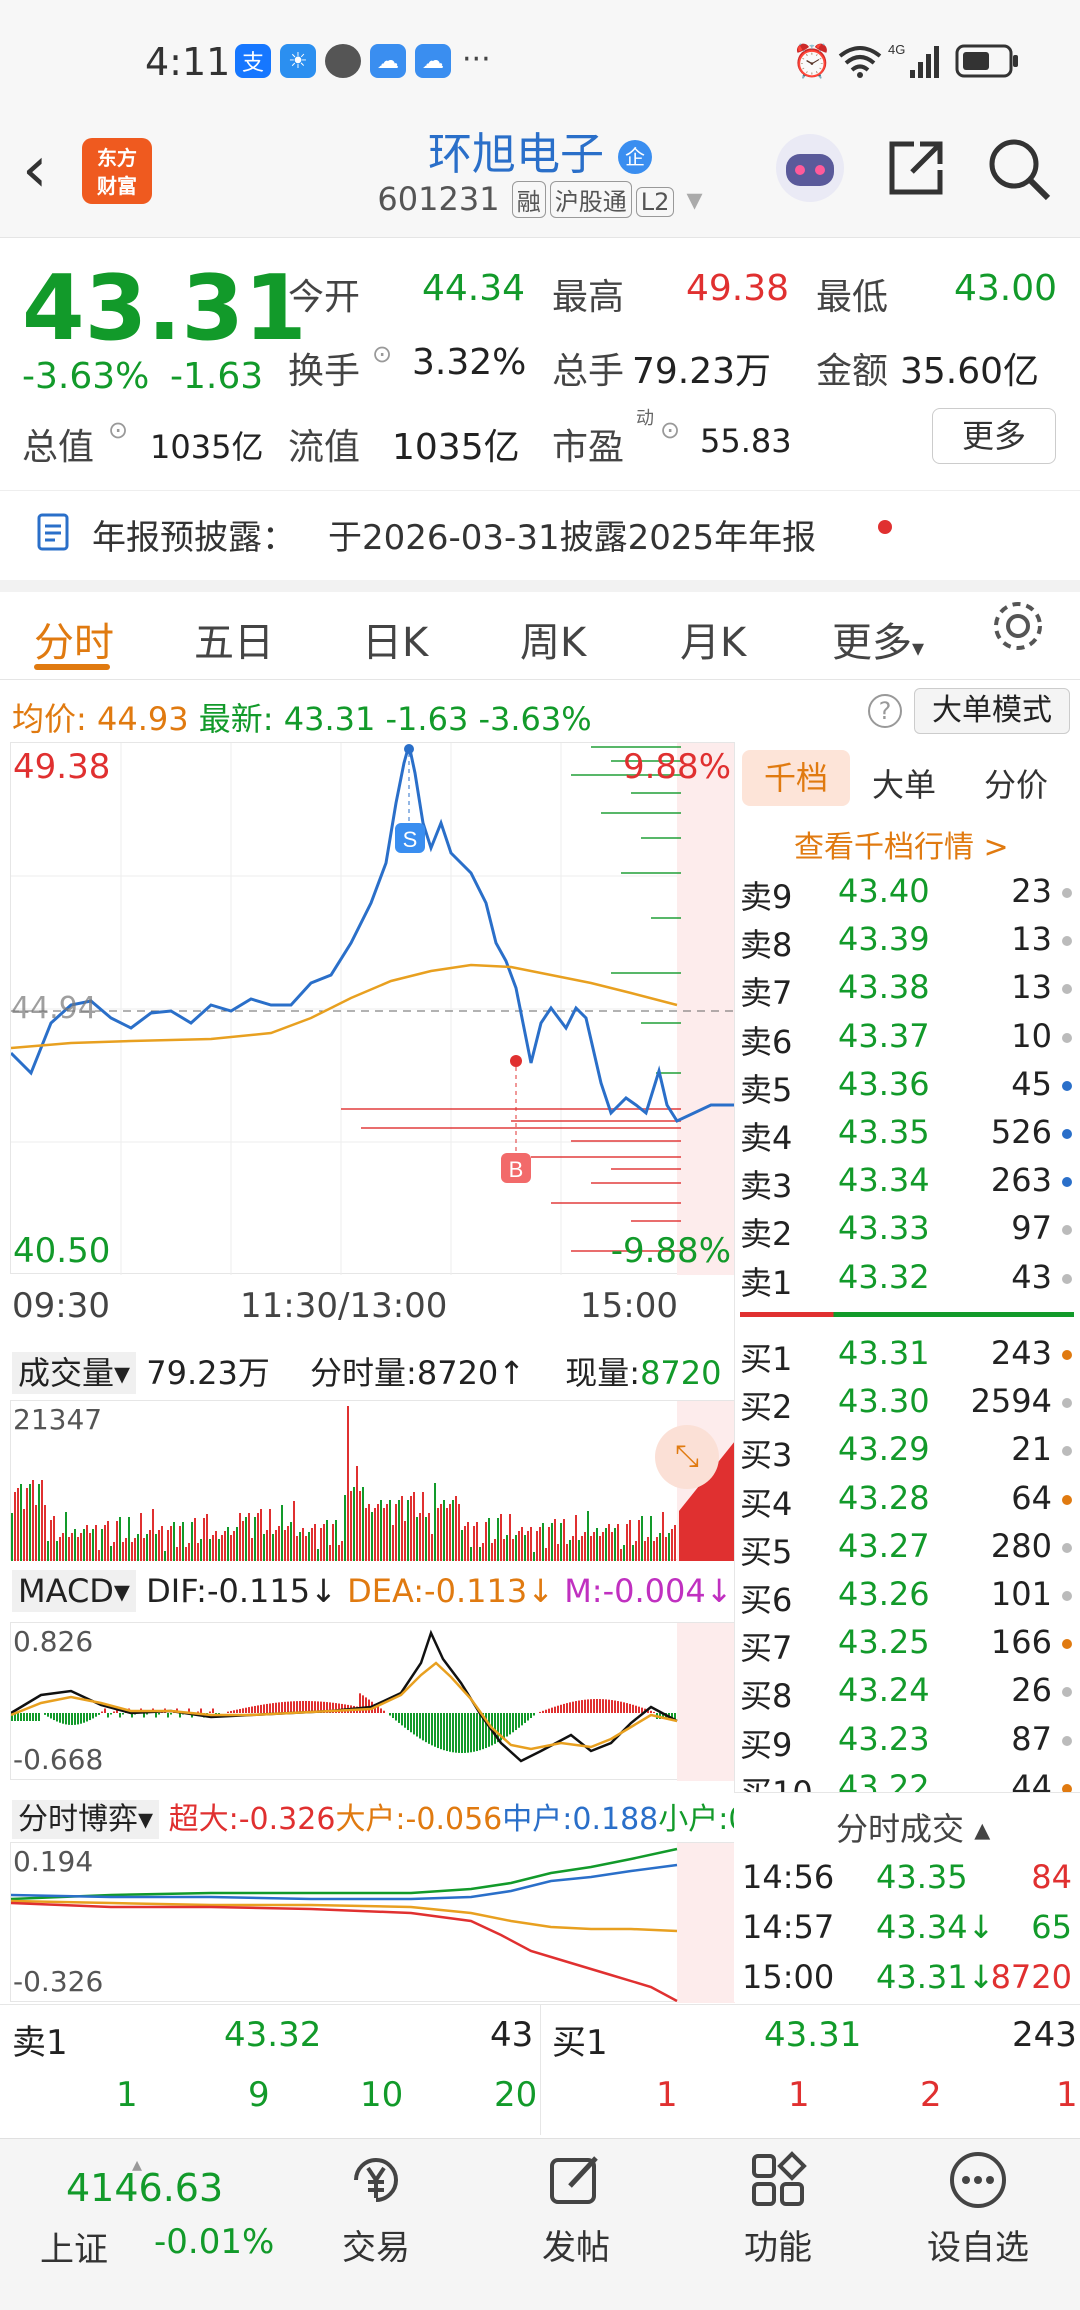 Image resolution: width=1080 pixels, height=2310 pixels. What do you see at coordinates (713, 639) in the screenshot?
I see `tab-monthly-k: 月K` at bounding box center [713, 639].